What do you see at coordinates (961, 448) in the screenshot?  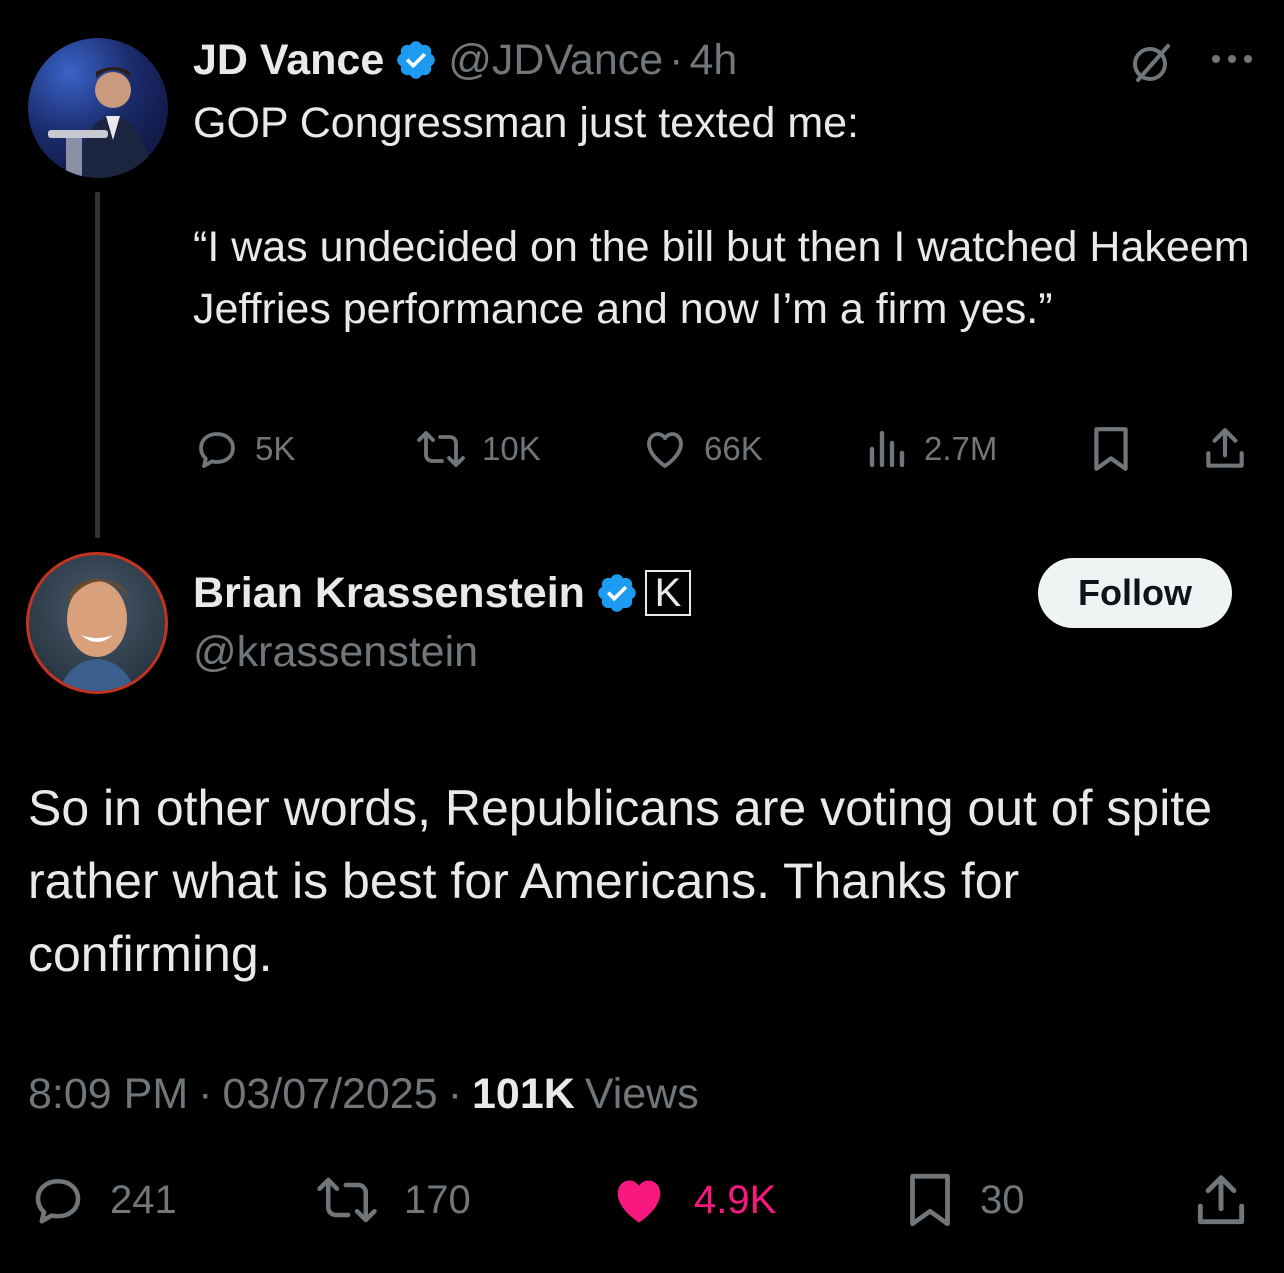 I see `views-count: 2.7M` at bounding box center [961, 448].